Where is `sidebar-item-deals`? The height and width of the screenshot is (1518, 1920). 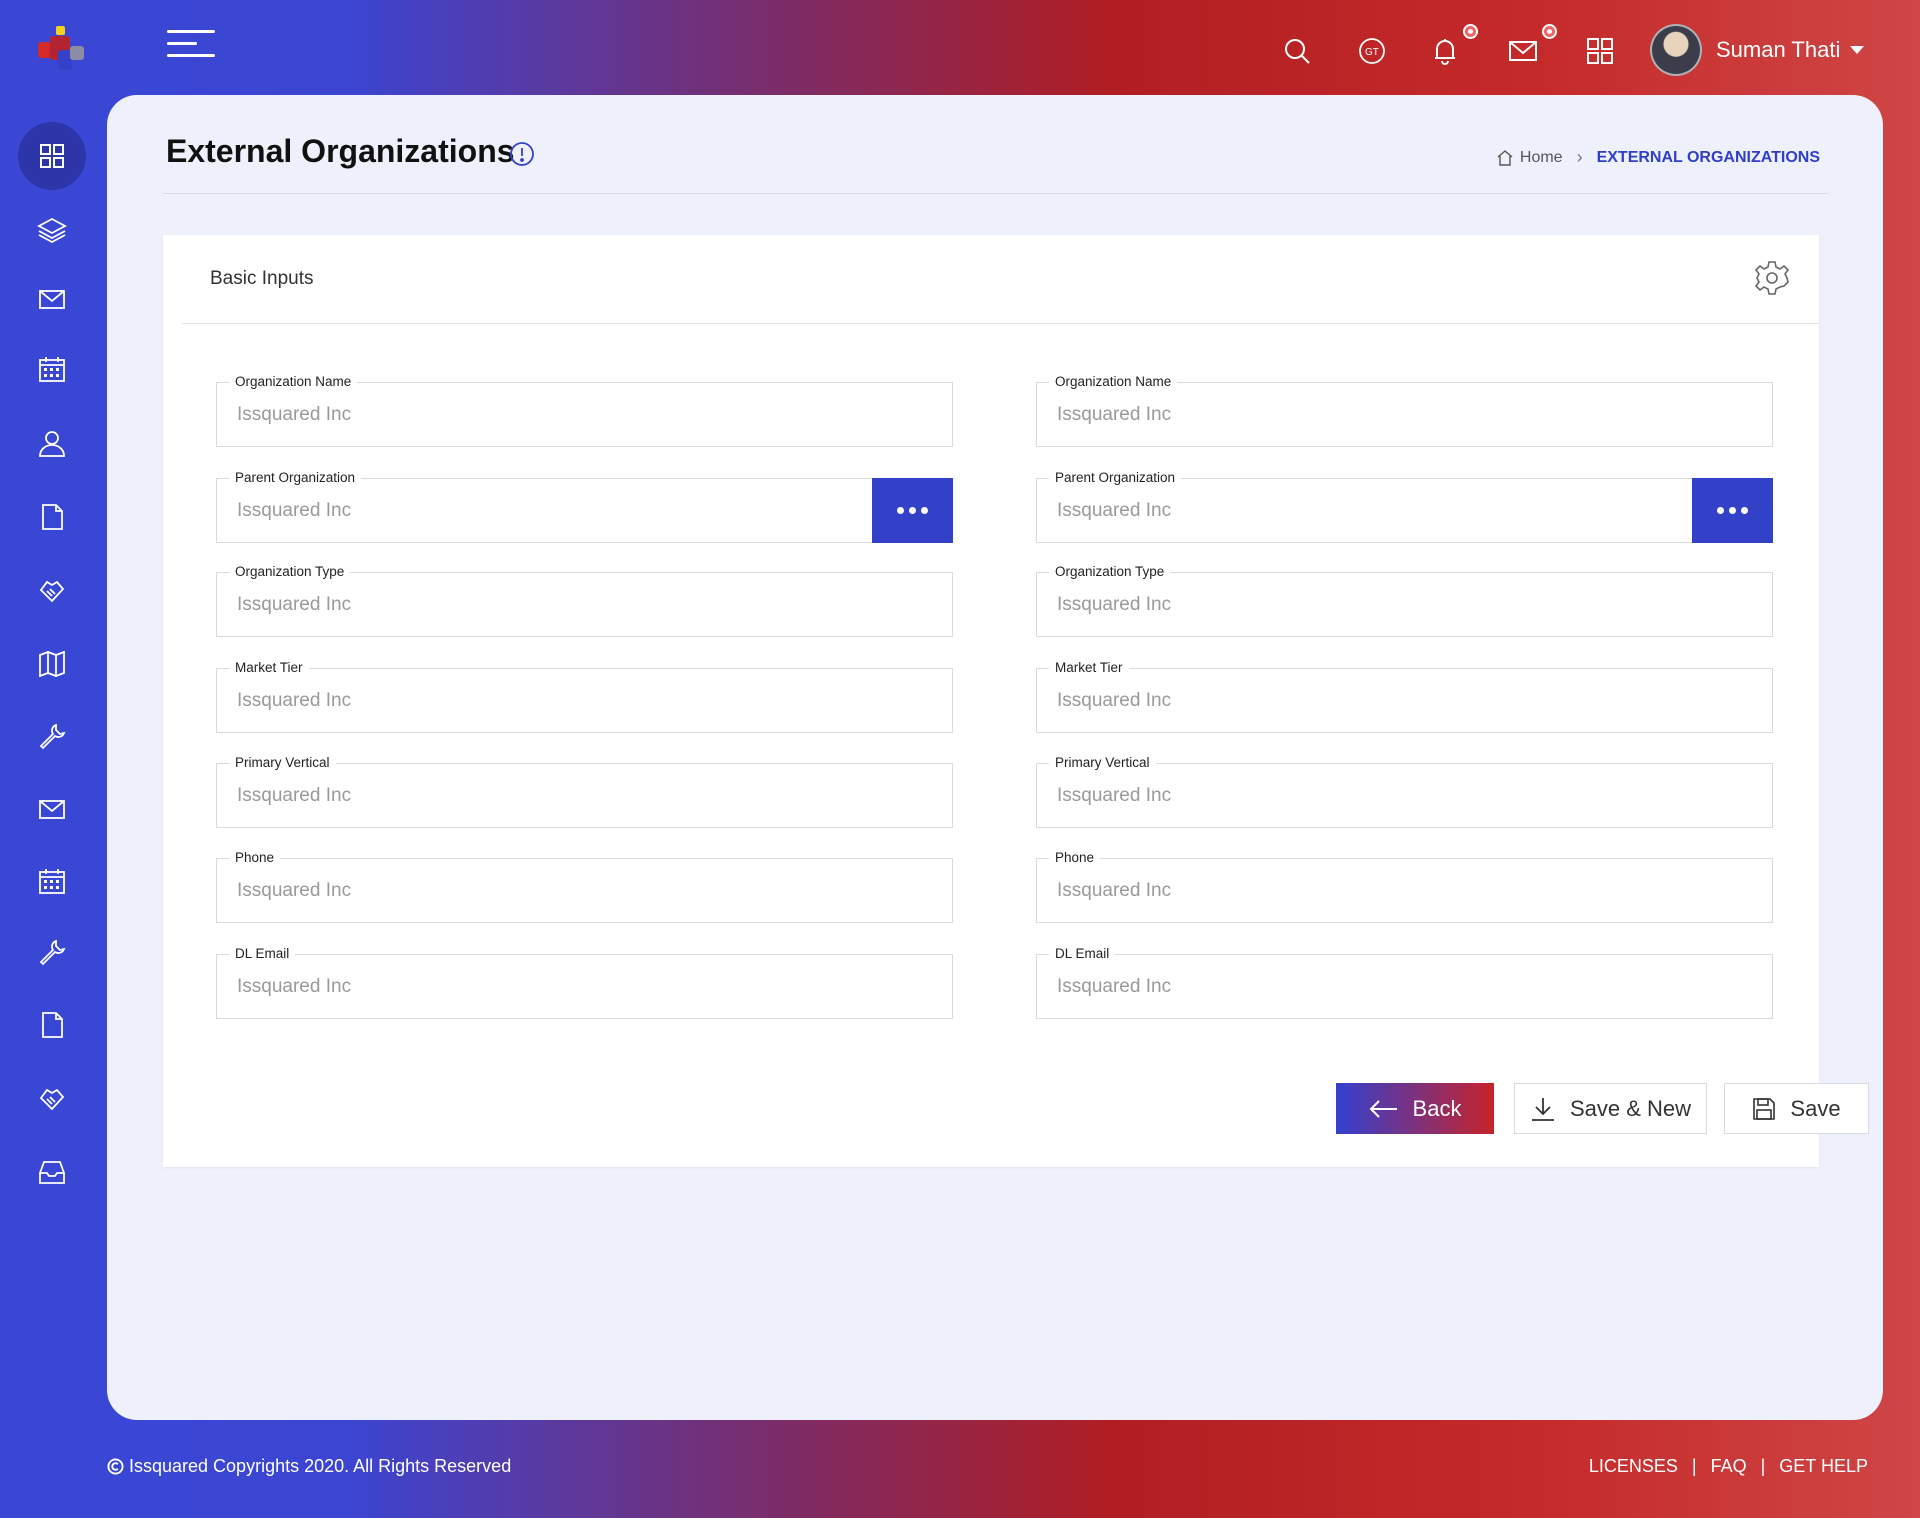
sidebar-item-deals is located at coordinates (52, 1099).